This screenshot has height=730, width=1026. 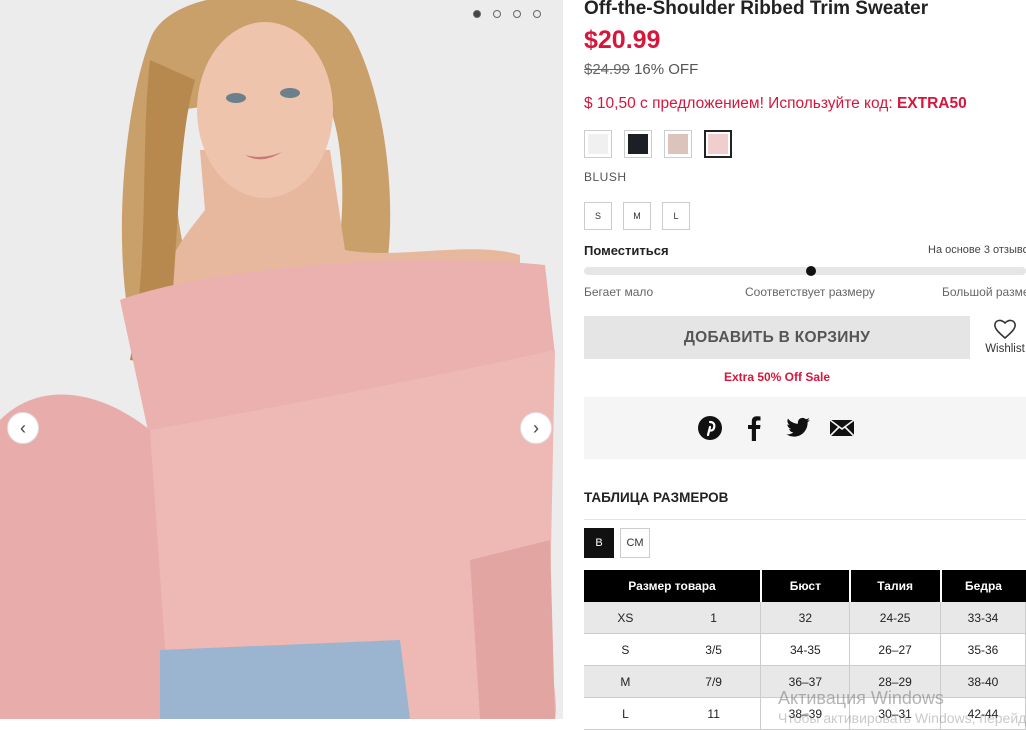 What do you see at coordinates (607, 69) in the screenshot?
I see `old-price: $24.99` at bounding box center [607, 69].